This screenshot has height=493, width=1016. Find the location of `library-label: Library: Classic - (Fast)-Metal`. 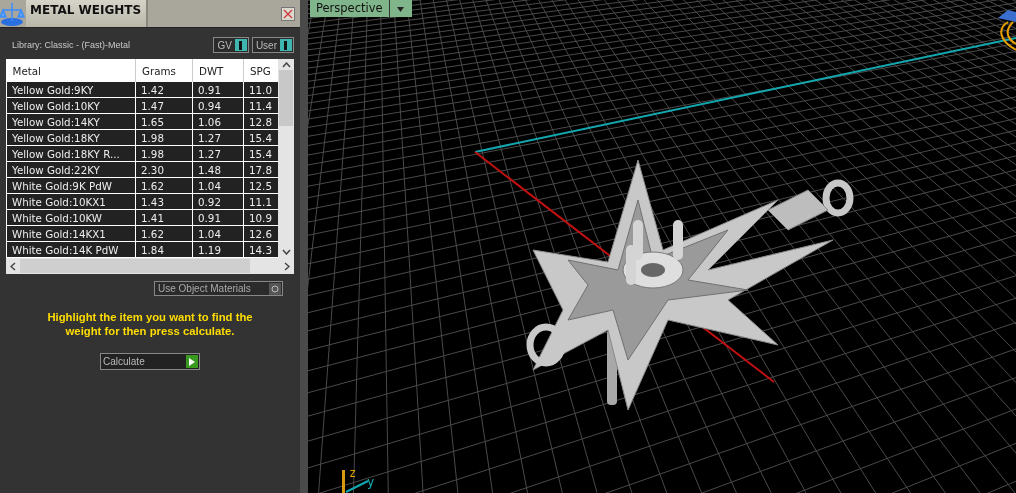

library-label: Library: Classic - (Fast)-Metal is located at coordinates (71, 45).